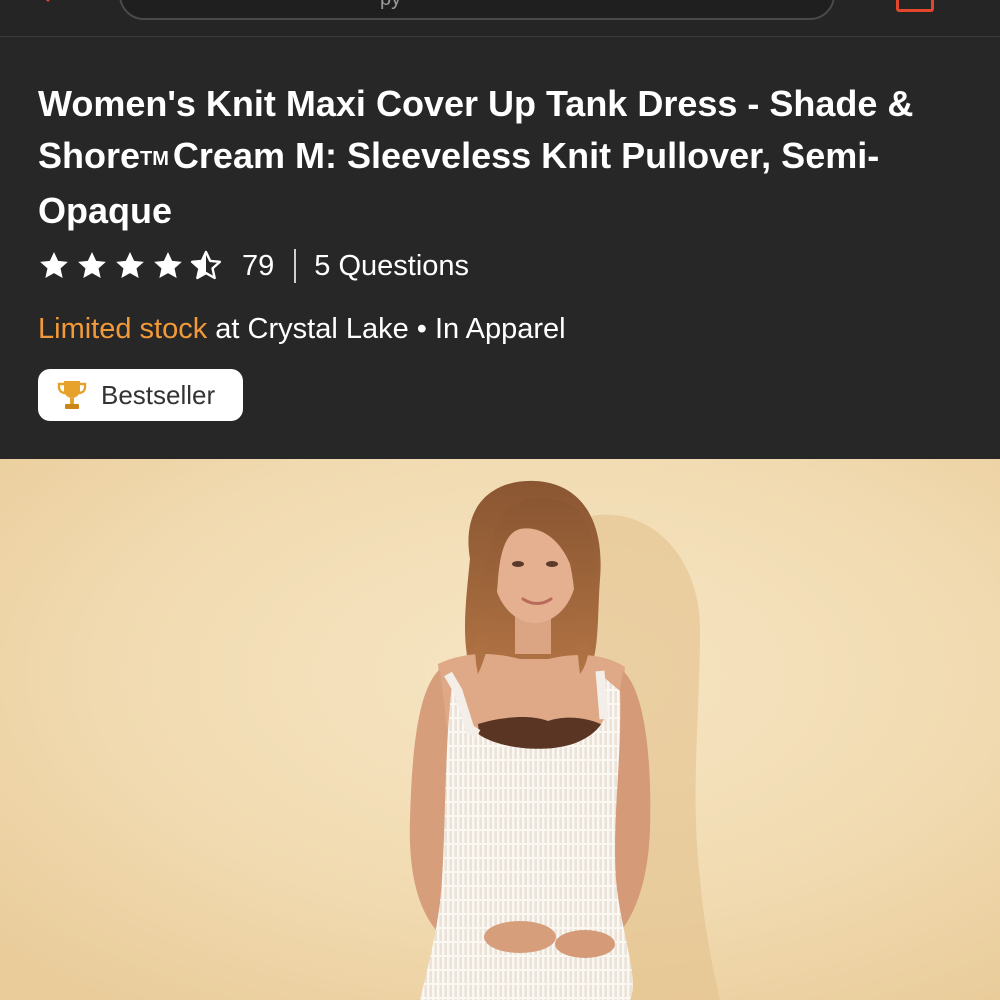 Image resolution: width=1000 pixels, height=1000 pixels. I want to click on rating-row: 79 5 Questions, so click(253, 266).